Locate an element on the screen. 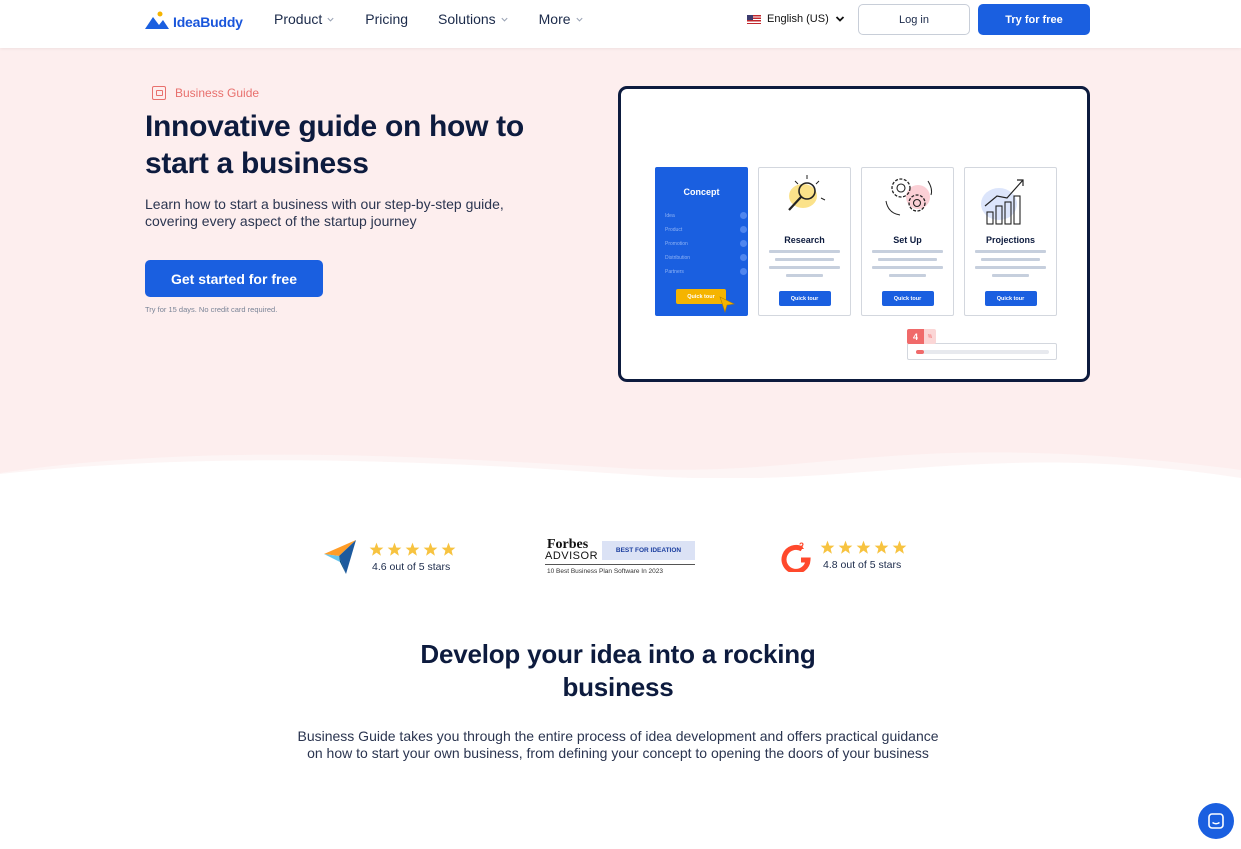 The width and height of the screenshot is (1241, 849). concept-card-title: Concept is located at coordinates (701, 192).